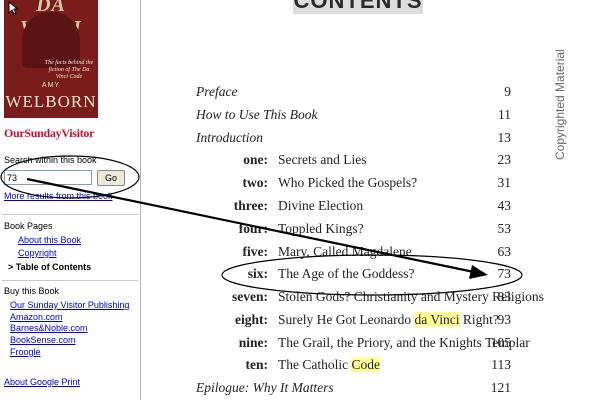 Image resolution: width=616 pixels, height=402 pixels. What do you see at coordinates (36, 317) in the screenshot?
I see `buy-link-amazon: Amazon.com` at bounding box center [36, 317].